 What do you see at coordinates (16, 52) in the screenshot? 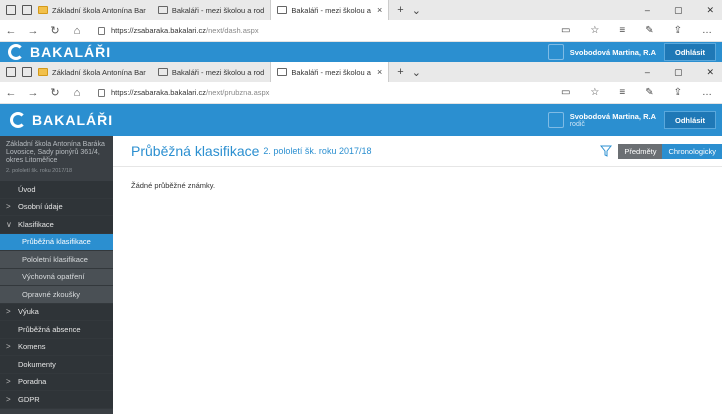
I see `logo-mark-icon` at bounding box center [16, 52].